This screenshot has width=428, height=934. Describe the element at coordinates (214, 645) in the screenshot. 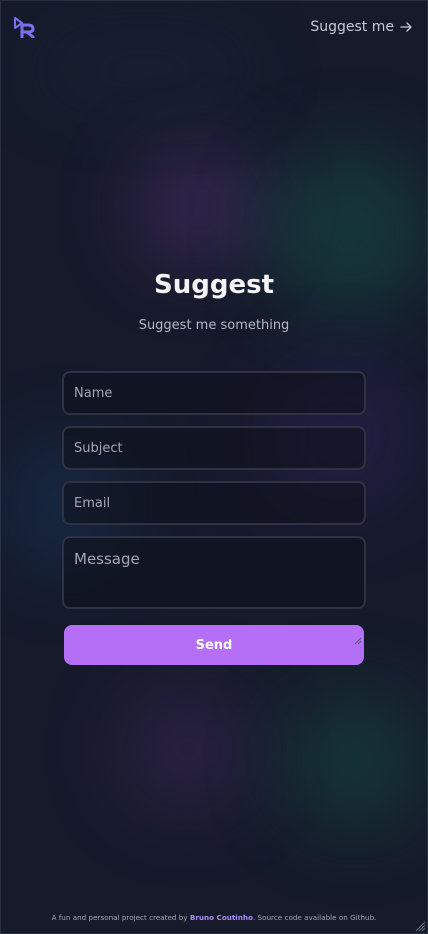

I see `send-button: Send` at that location.